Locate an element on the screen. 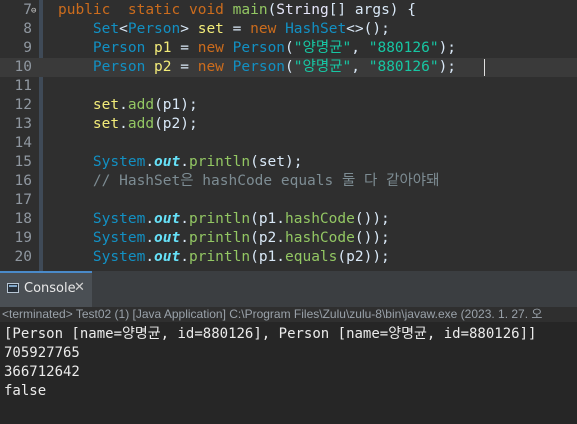 This screenshot has width=577, height=424. code-text: // HashSet은 hashCode equals 둘 다 같아야돼 is located at coordinates (249, 181).